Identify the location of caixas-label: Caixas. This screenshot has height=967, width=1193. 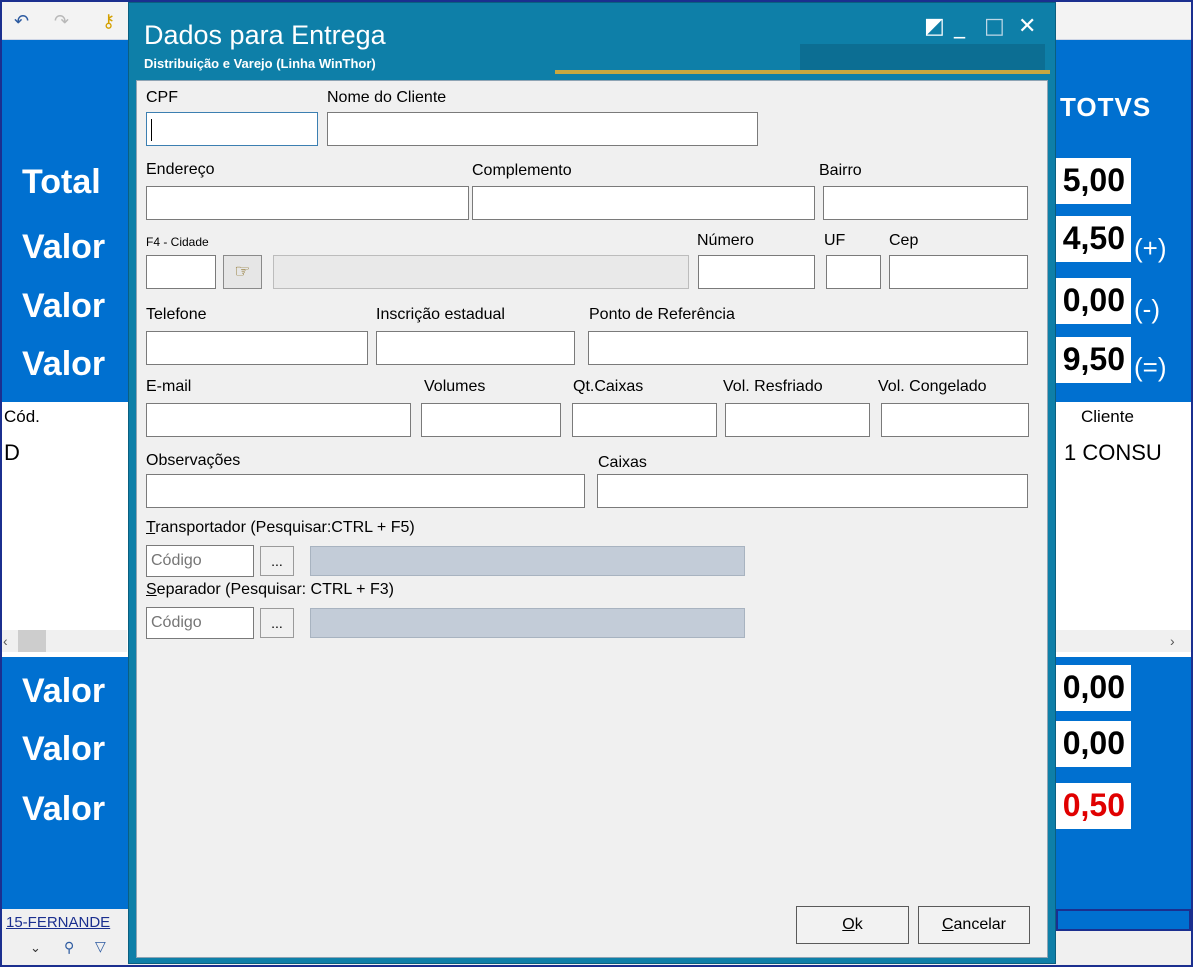
(622, 462).